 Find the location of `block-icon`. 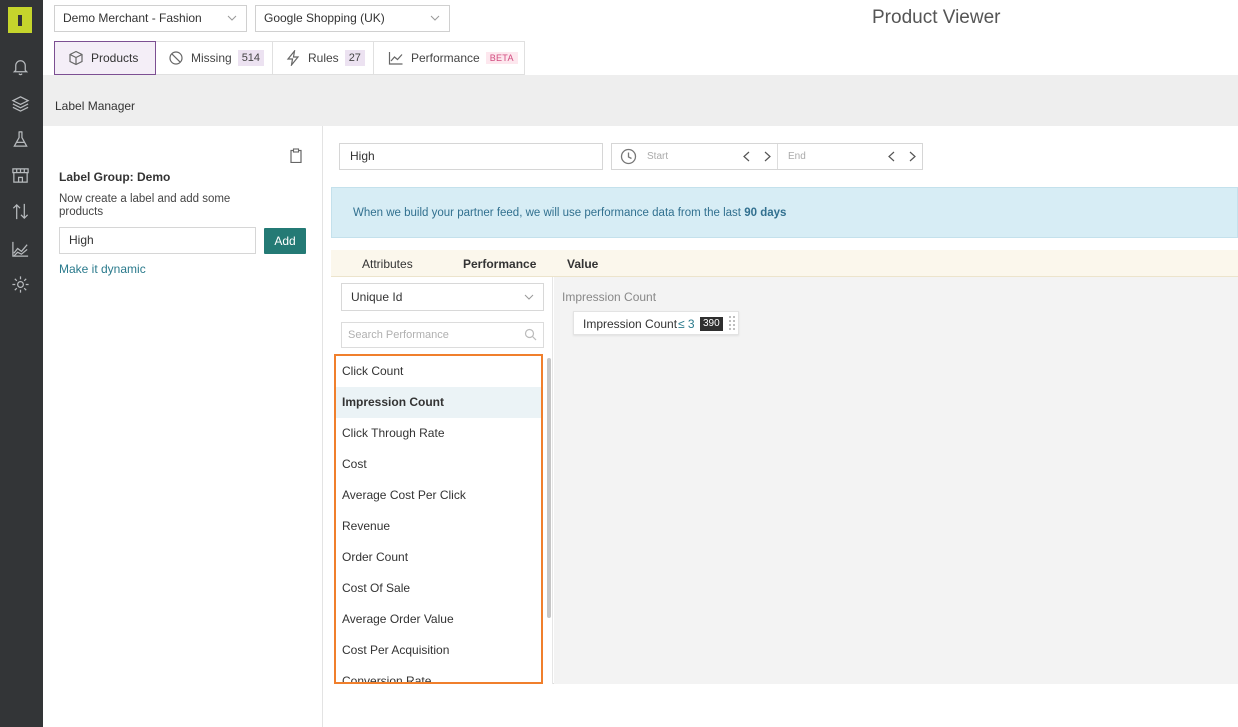

block-icon is located at coordinates (176, 58).